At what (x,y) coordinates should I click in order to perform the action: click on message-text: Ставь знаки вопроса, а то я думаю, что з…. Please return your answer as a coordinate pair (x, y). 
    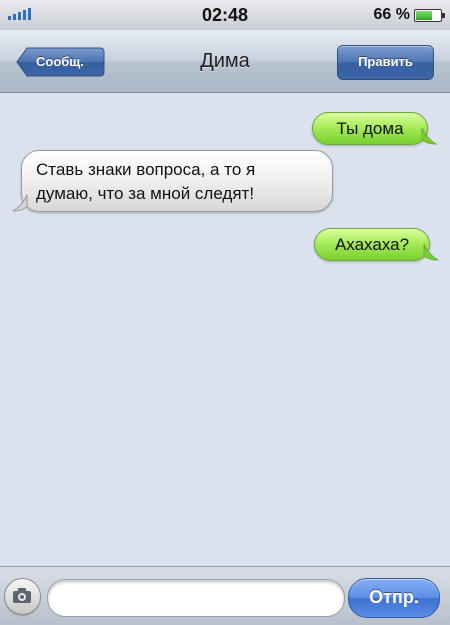
    Looking at the image, I should click on (146, 181).